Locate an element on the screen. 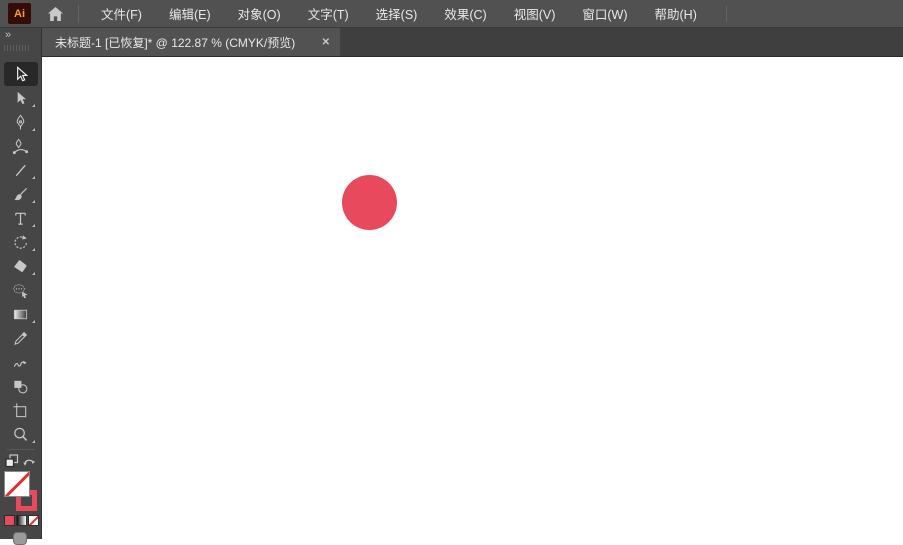 This screenshot has width=903, height=545. eraser-tool is located at coordinates (21, 266).